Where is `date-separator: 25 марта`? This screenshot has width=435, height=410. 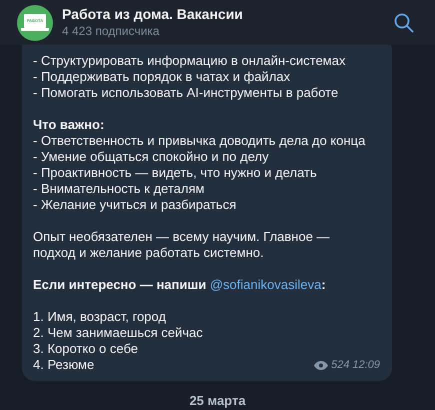 date-separator: 25 марта is located at coordinates (217, 401).